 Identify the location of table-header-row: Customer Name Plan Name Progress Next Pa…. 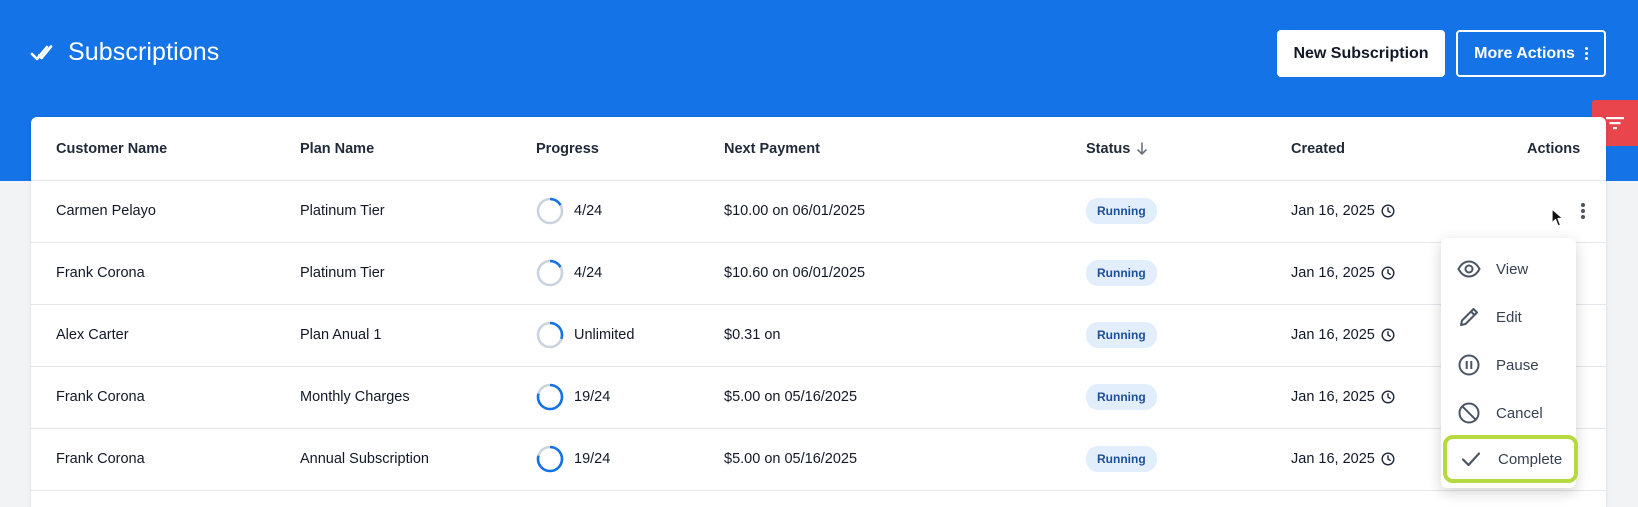
(818, 149).